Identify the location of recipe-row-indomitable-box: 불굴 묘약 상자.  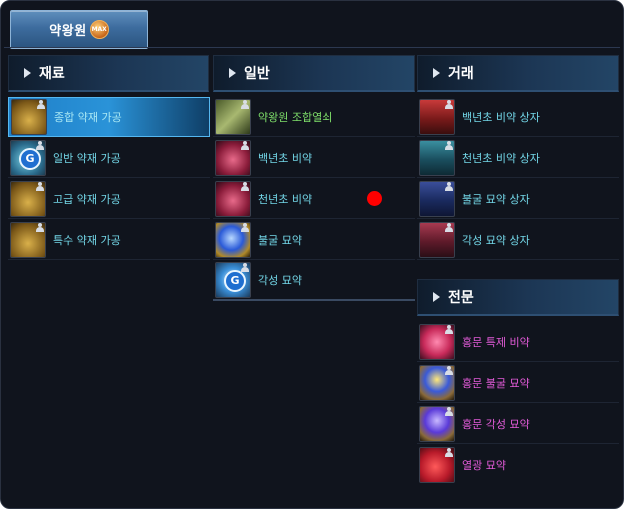
(518, 199).